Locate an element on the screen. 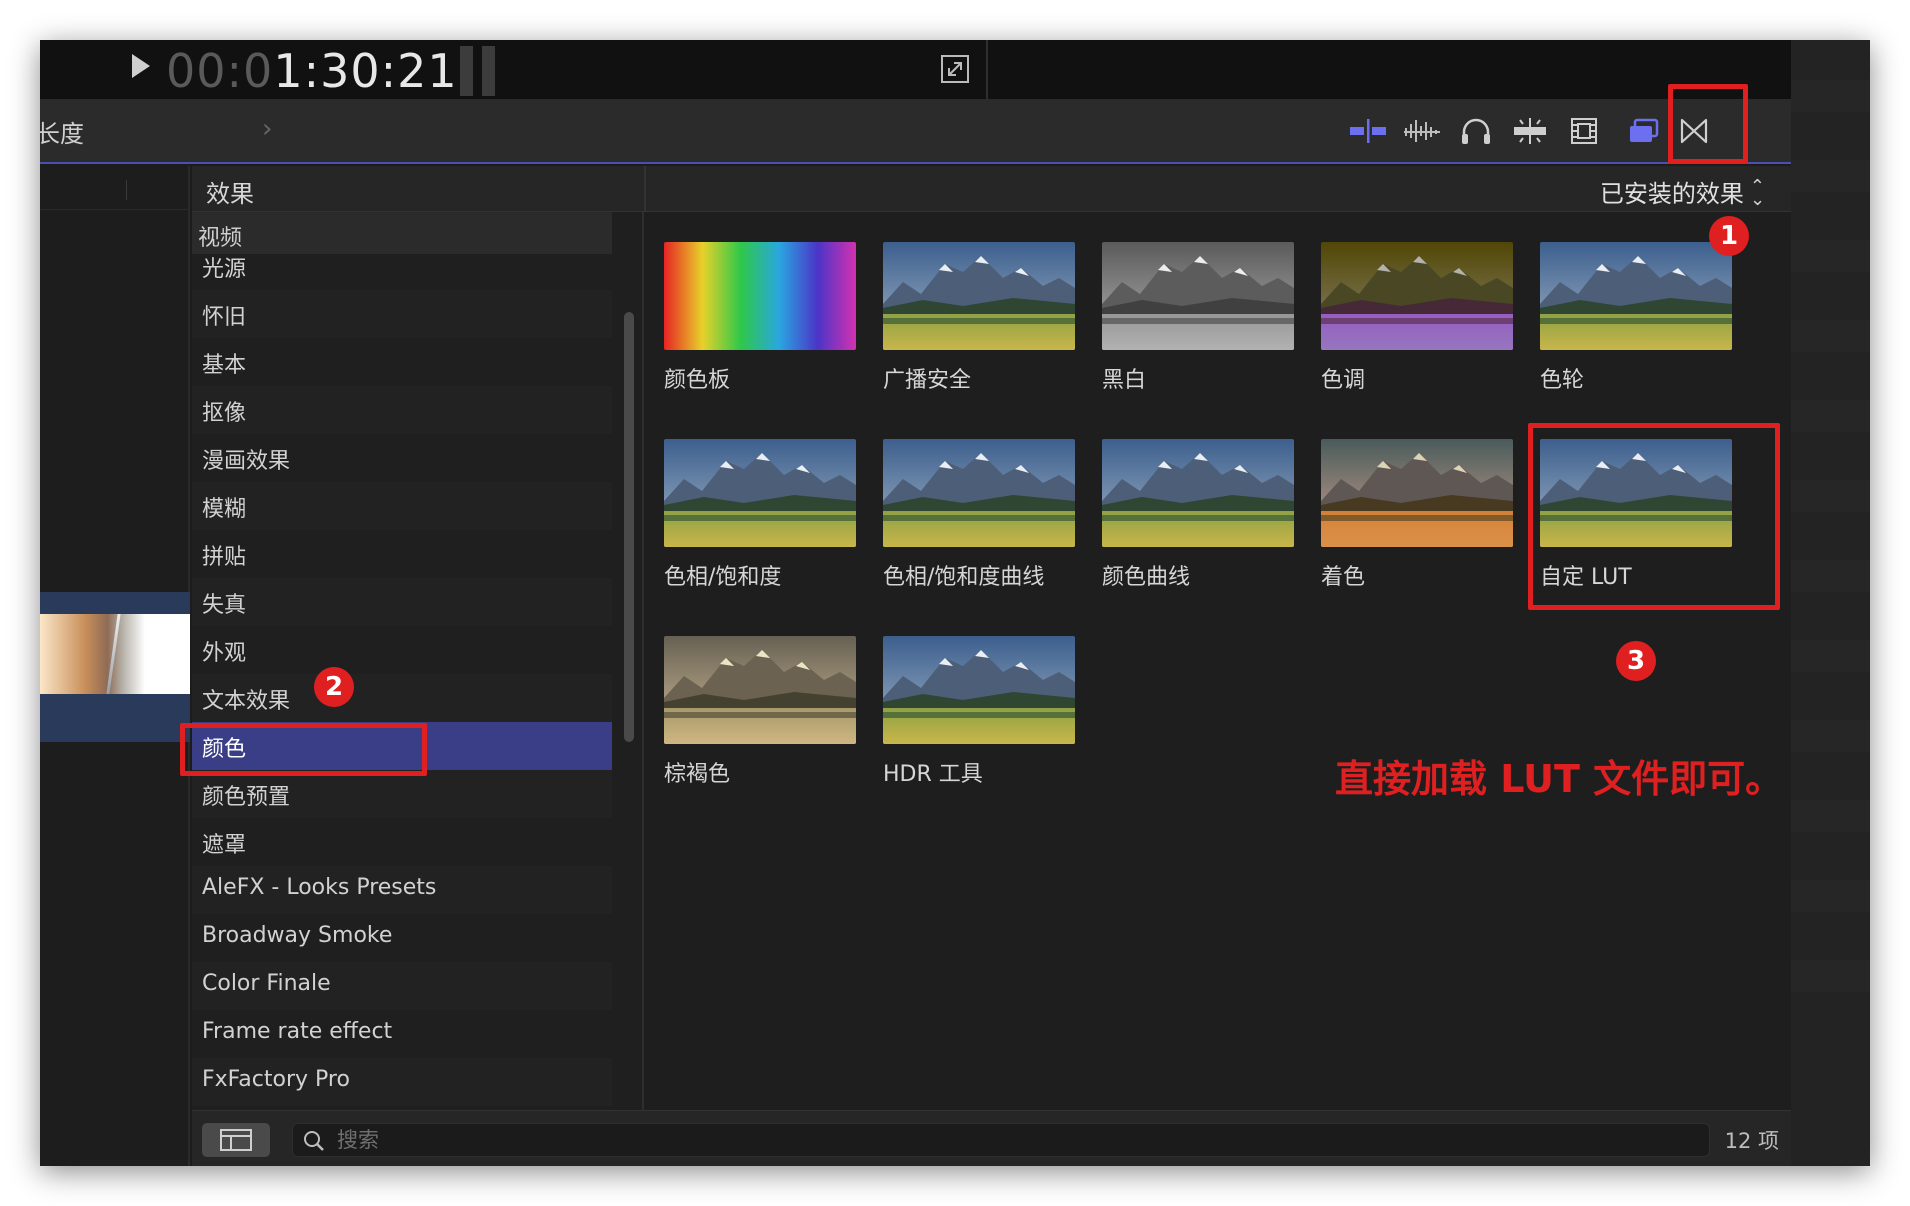  effect-tile: 颜色曲线 is located at coordinates (1198, 515).